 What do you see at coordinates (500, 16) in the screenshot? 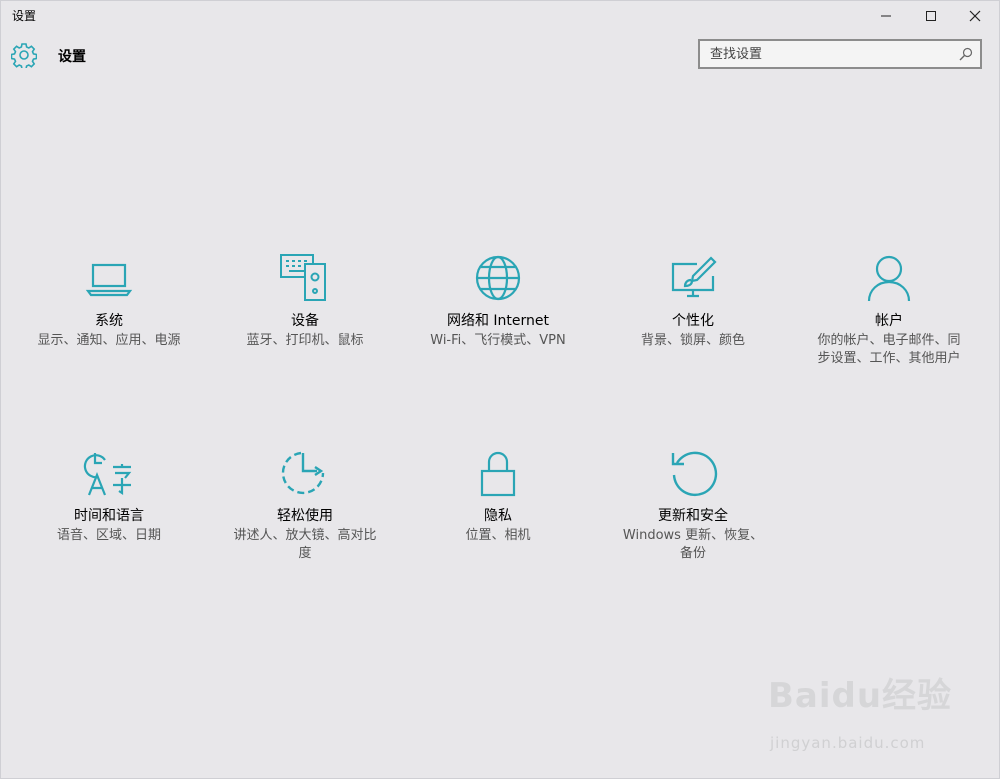
I see `title-bar: 设置` at bounding box center [500, 16].